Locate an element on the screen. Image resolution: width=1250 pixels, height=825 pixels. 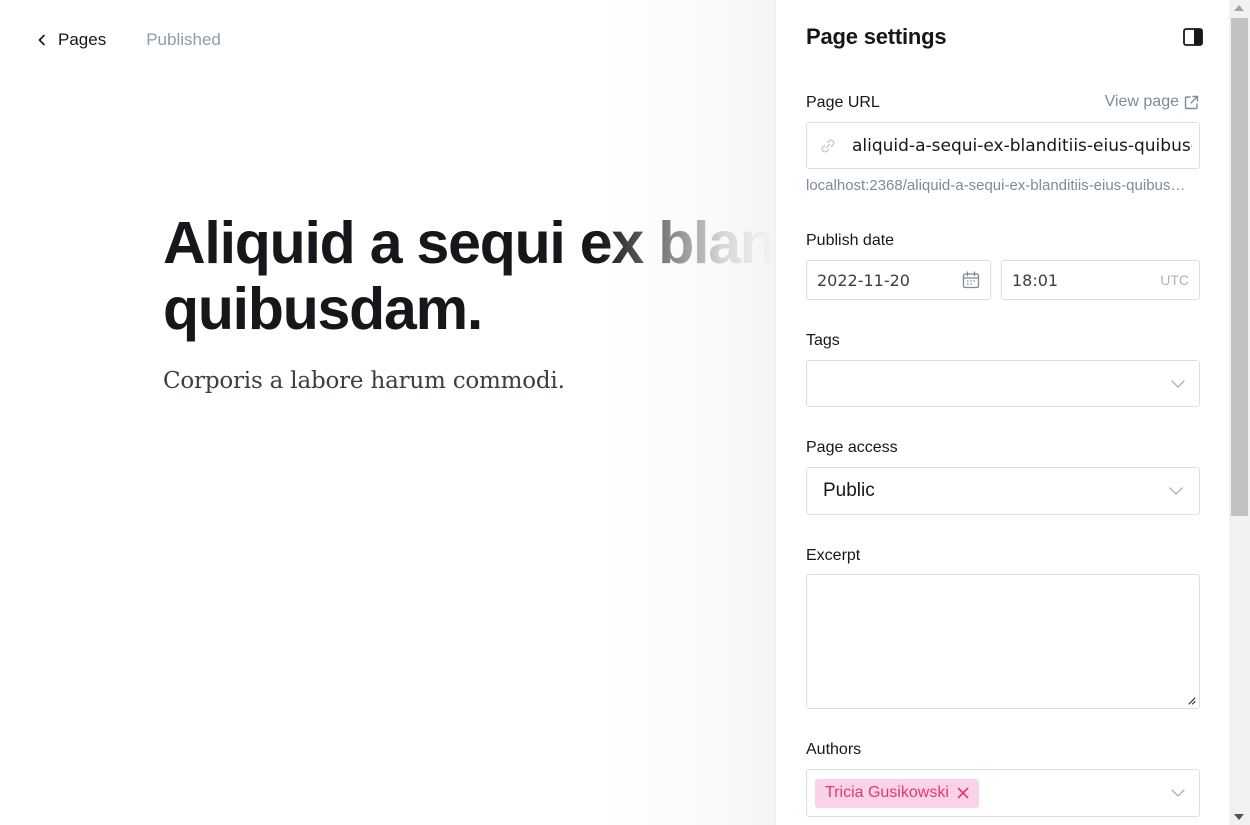
excerpt-label: Excerpt is located at coordinates (833, 555).